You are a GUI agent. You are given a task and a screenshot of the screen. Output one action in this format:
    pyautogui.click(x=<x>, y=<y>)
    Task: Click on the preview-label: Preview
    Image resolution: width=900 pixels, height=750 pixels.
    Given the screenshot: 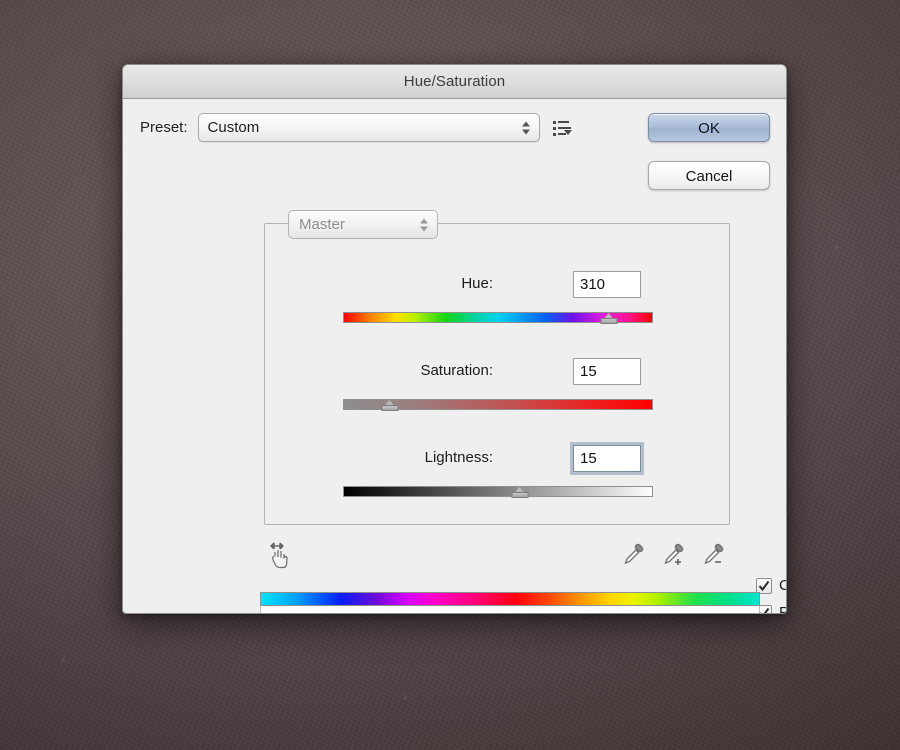 What is the action you would take?
    pyautogui.click(x=782, y=608)
    